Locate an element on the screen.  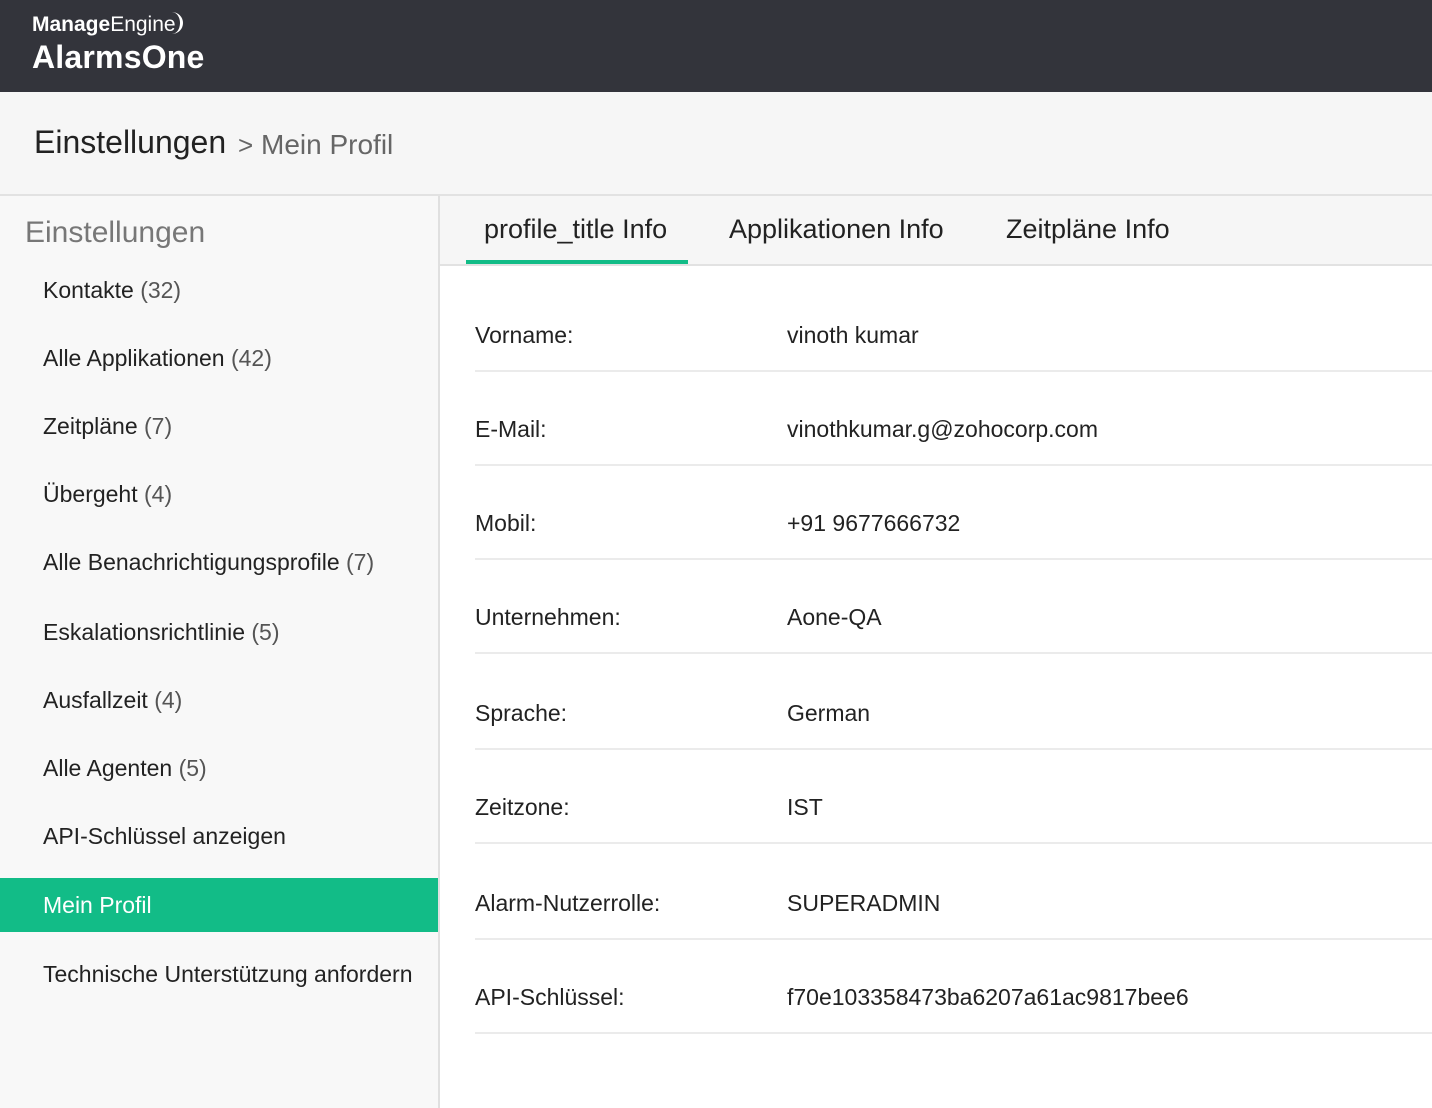
sidebar-item-label: Kontakte is located at coordinates (88, 290).